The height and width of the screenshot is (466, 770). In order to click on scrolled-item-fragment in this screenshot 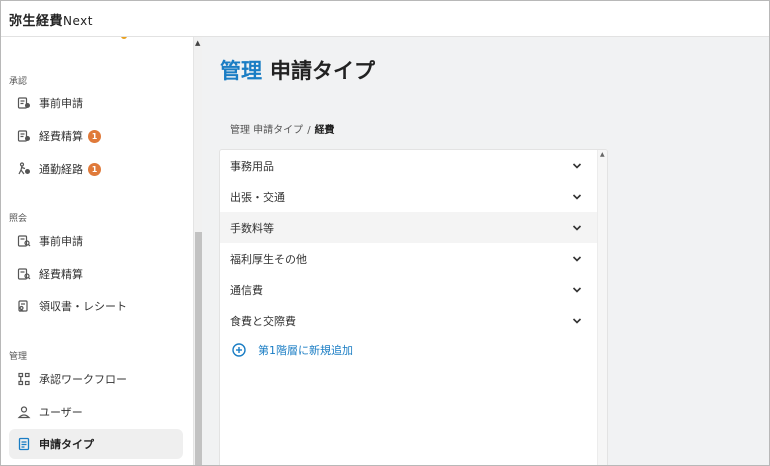, I will do `click(124, 38)`.